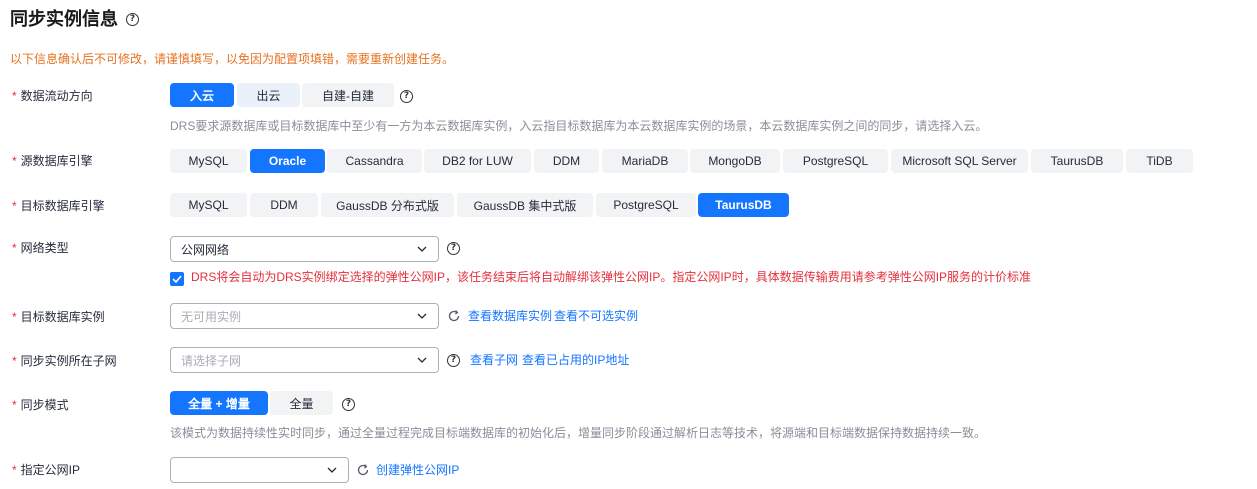  I want to click on eip-binding-checkbox, so click(177, 279).